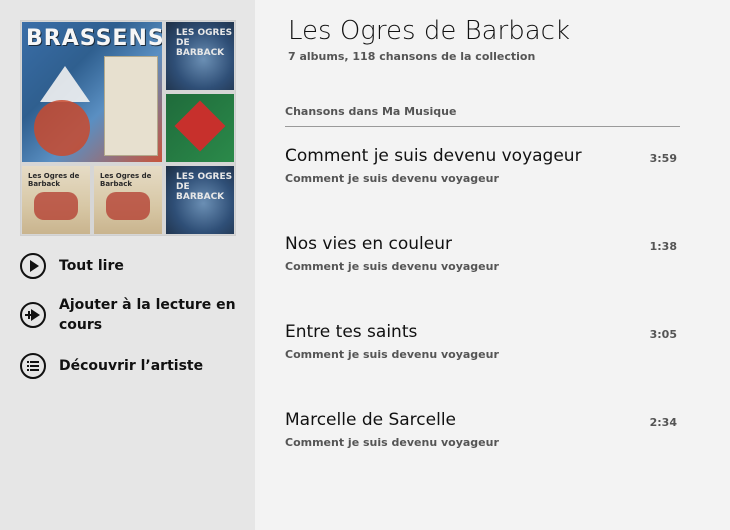 This screenshot has height=530, width=730. What do you see at coordinates (663, 334) in the screenshot?
I see `song-duration: 3:05` at bounding box center [663, 334].